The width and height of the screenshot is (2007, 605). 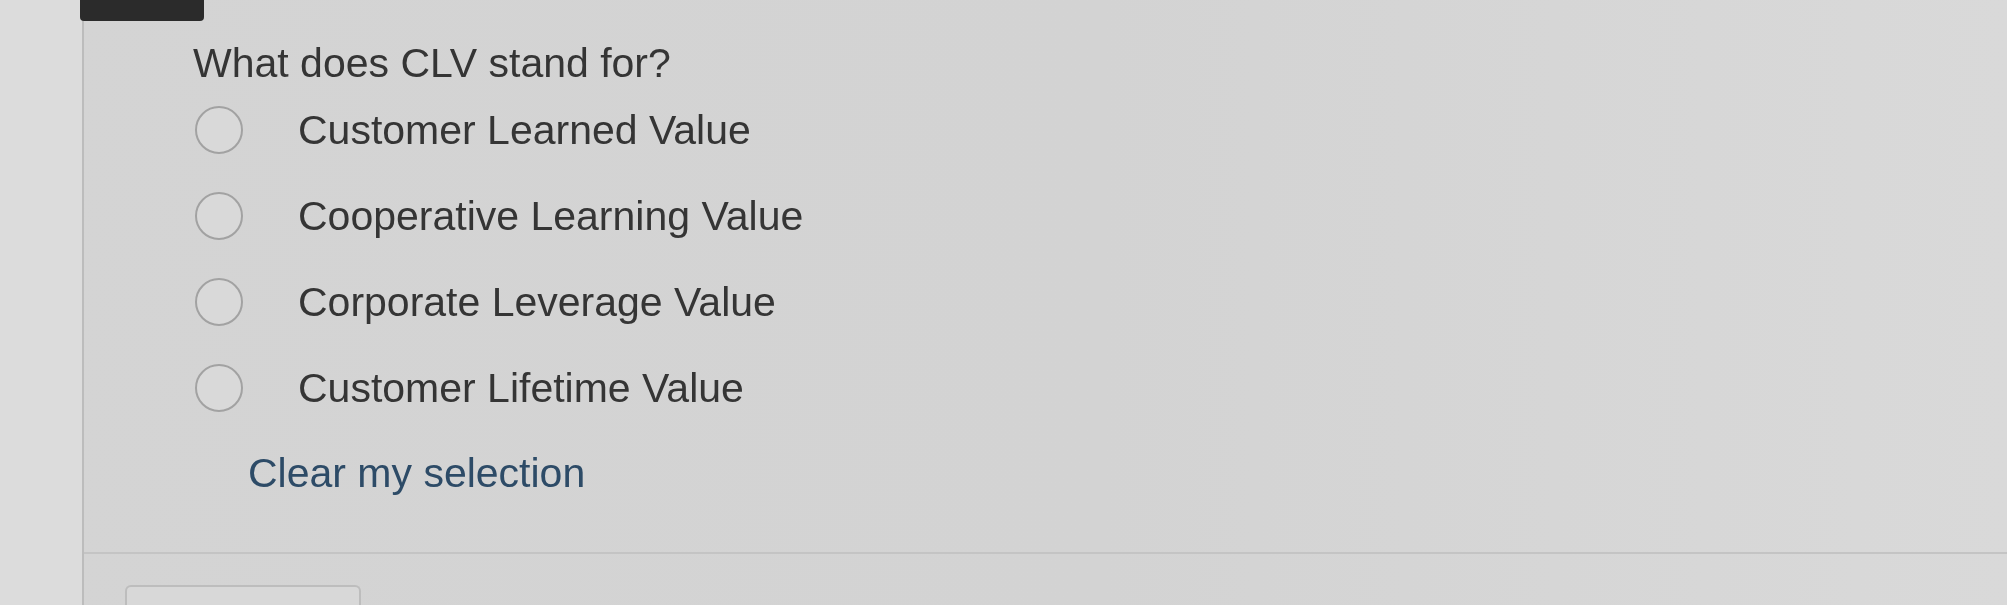 I want to click on cut-off-button, so click(x=243, y=594).